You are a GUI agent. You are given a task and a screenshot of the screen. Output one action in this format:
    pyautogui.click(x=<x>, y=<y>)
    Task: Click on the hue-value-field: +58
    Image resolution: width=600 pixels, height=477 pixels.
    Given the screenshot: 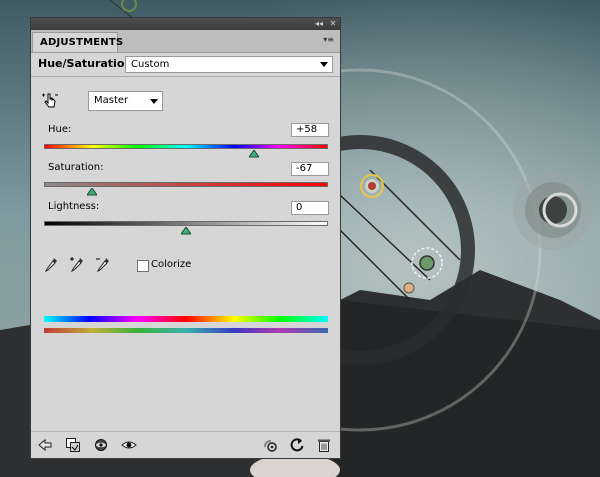 What is the action you would take?
    pyautogui.click(x=310, y=130)
    